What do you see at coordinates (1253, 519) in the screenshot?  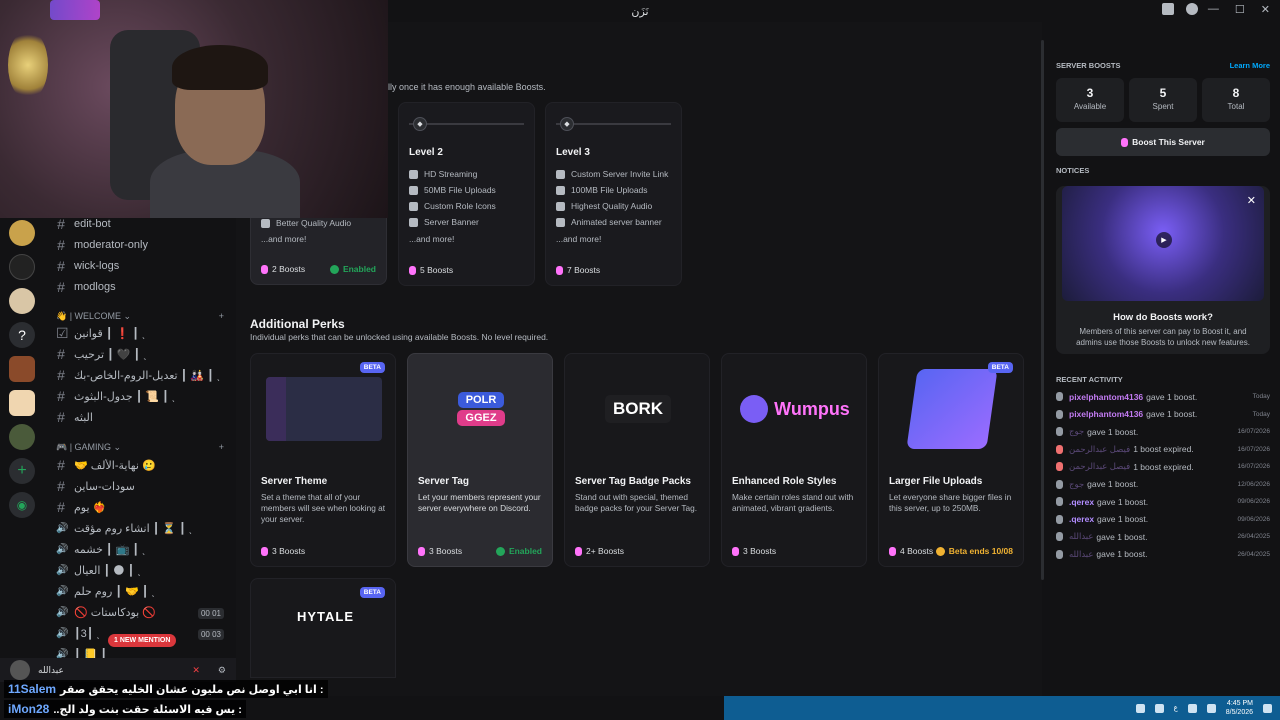 I see `activity-date: 09/06/2026` at bounding box center [1253, 519].